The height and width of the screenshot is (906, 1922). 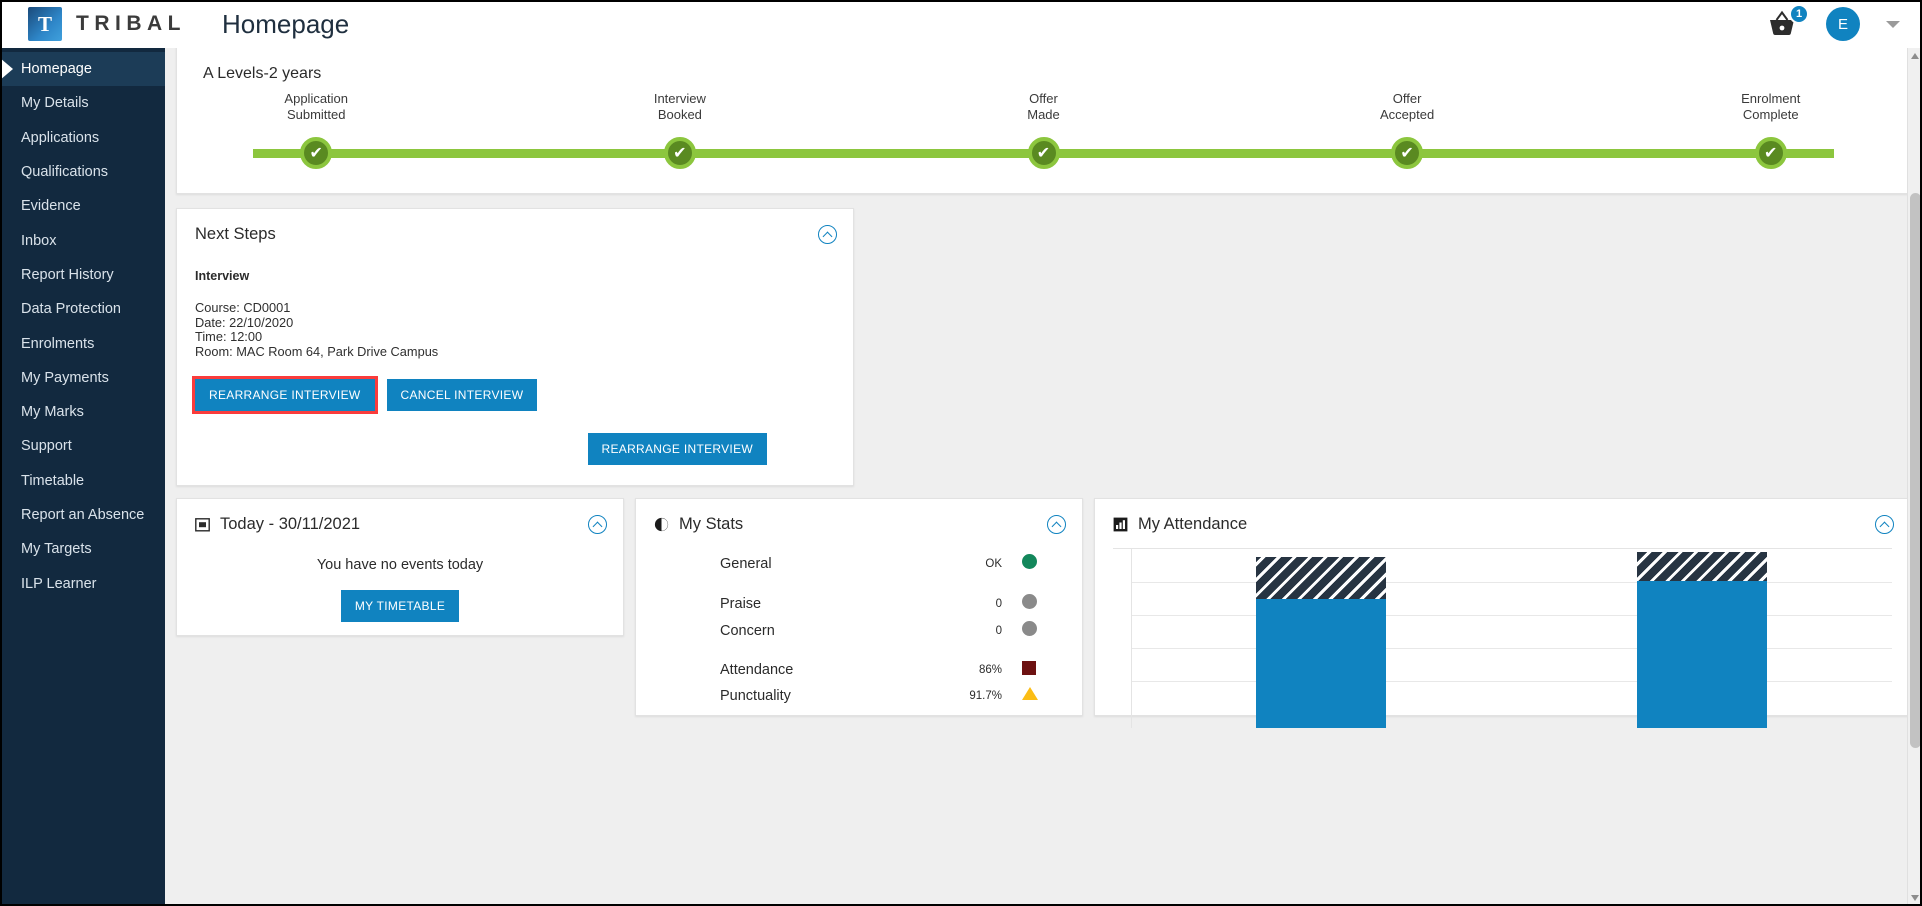 I want to click on next-steps-actions: REARRANGE INTERVIEW CANCEL INTERVIEW, so click(x=513, y=395).